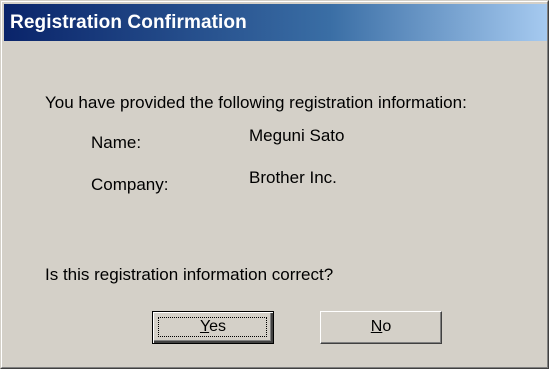 The image size is (549, 369). I want to click on no-button: No, so click(381, 327).